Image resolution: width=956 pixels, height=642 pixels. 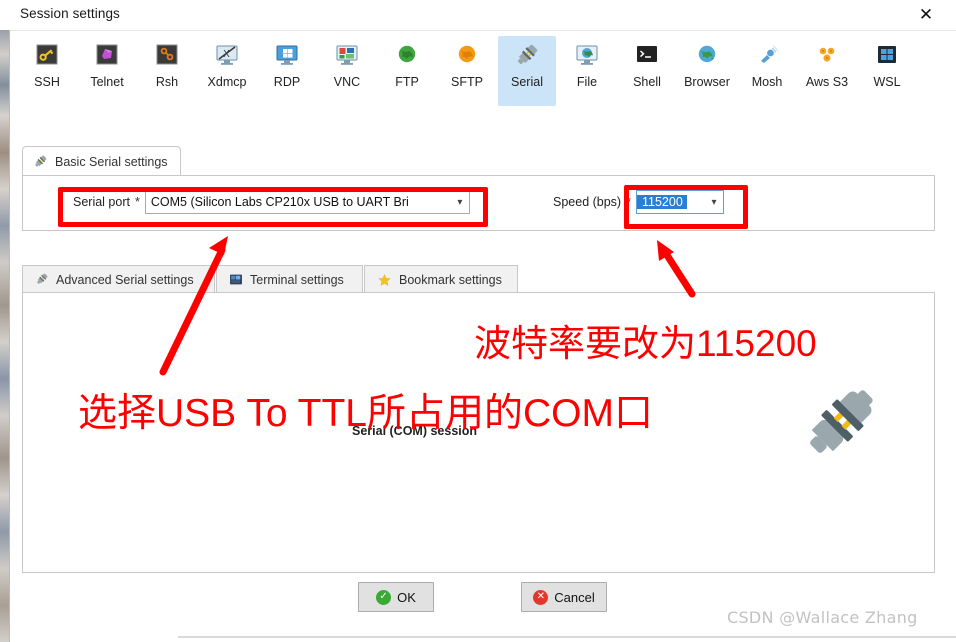 I want to click on annotation-text-serial-port: 选择USB To TTL所占用的COM口, so click(x=365, y=413).